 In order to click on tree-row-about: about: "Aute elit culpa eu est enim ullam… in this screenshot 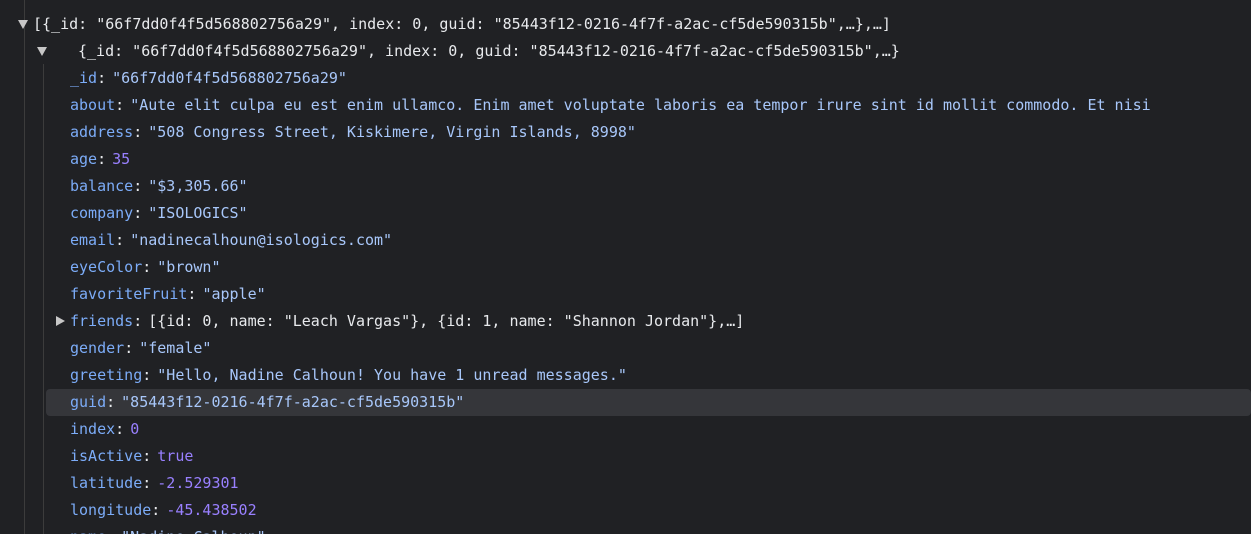, I will do `click(625, 105)`.